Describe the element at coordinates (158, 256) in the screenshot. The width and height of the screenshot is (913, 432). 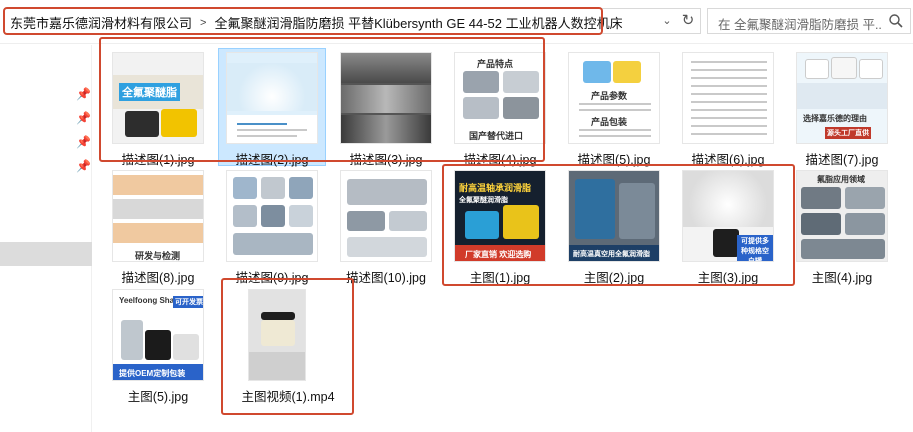
I see `thumbnail-text: 研发与检测` at that location.